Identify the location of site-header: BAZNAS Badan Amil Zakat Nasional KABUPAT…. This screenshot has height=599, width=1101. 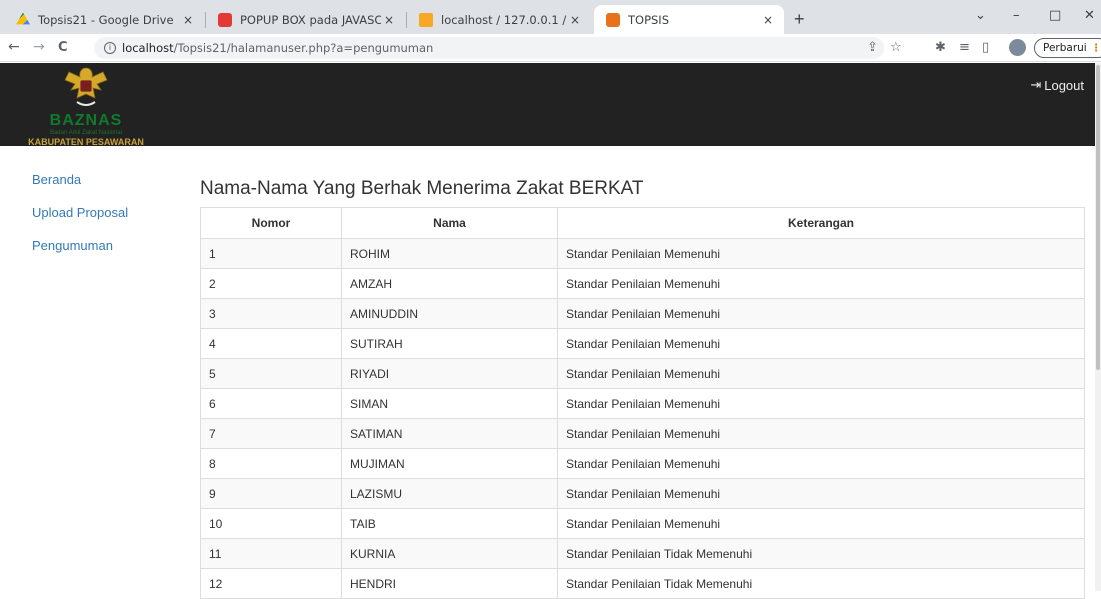
(547, 105).